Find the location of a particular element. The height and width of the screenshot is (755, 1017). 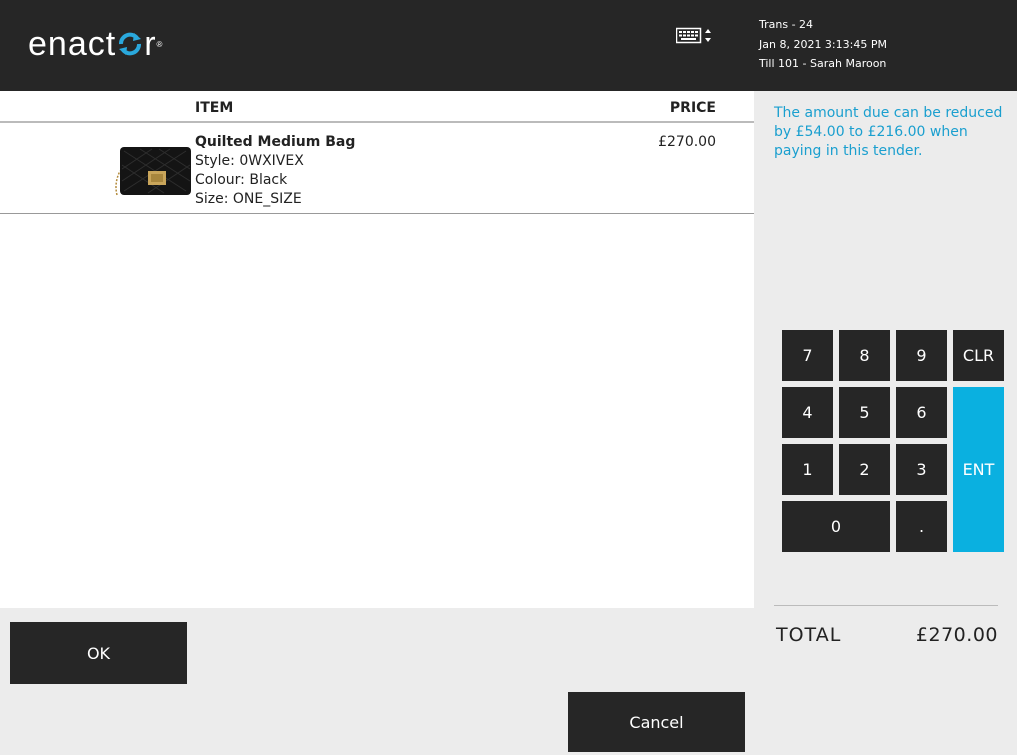

key-6: 6 is located at coordinates (921, 412).